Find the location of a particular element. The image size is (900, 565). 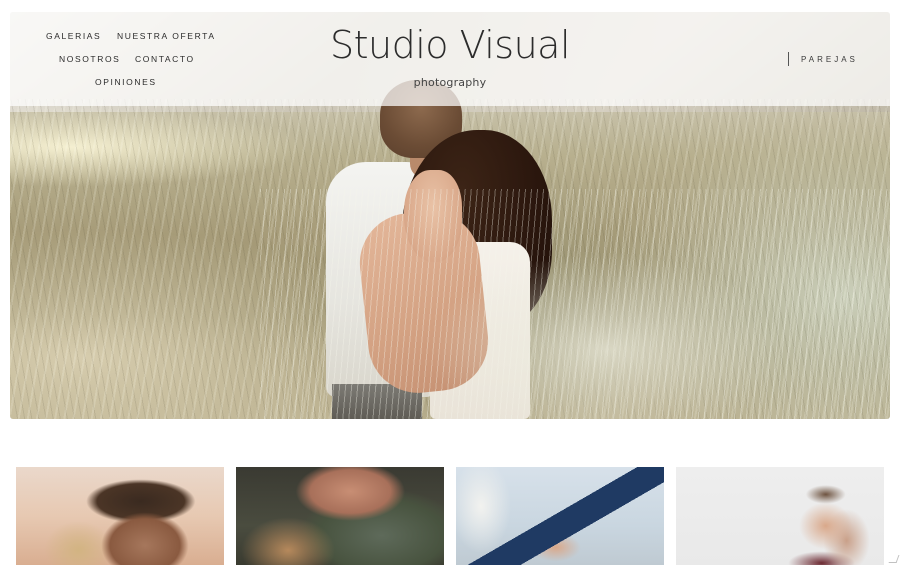

nav-item-nosotros: NOSOTROS is located at coordinates (89, 59).